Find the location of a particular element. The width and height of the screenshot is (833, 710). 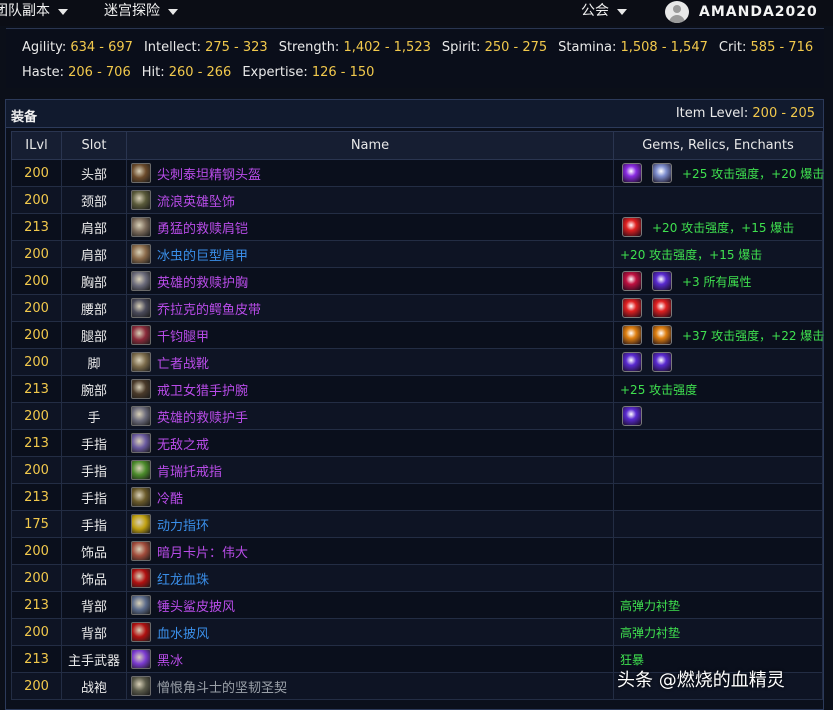

item-link: 暗月卡片：伟大 is located at coordinates (372, 551).